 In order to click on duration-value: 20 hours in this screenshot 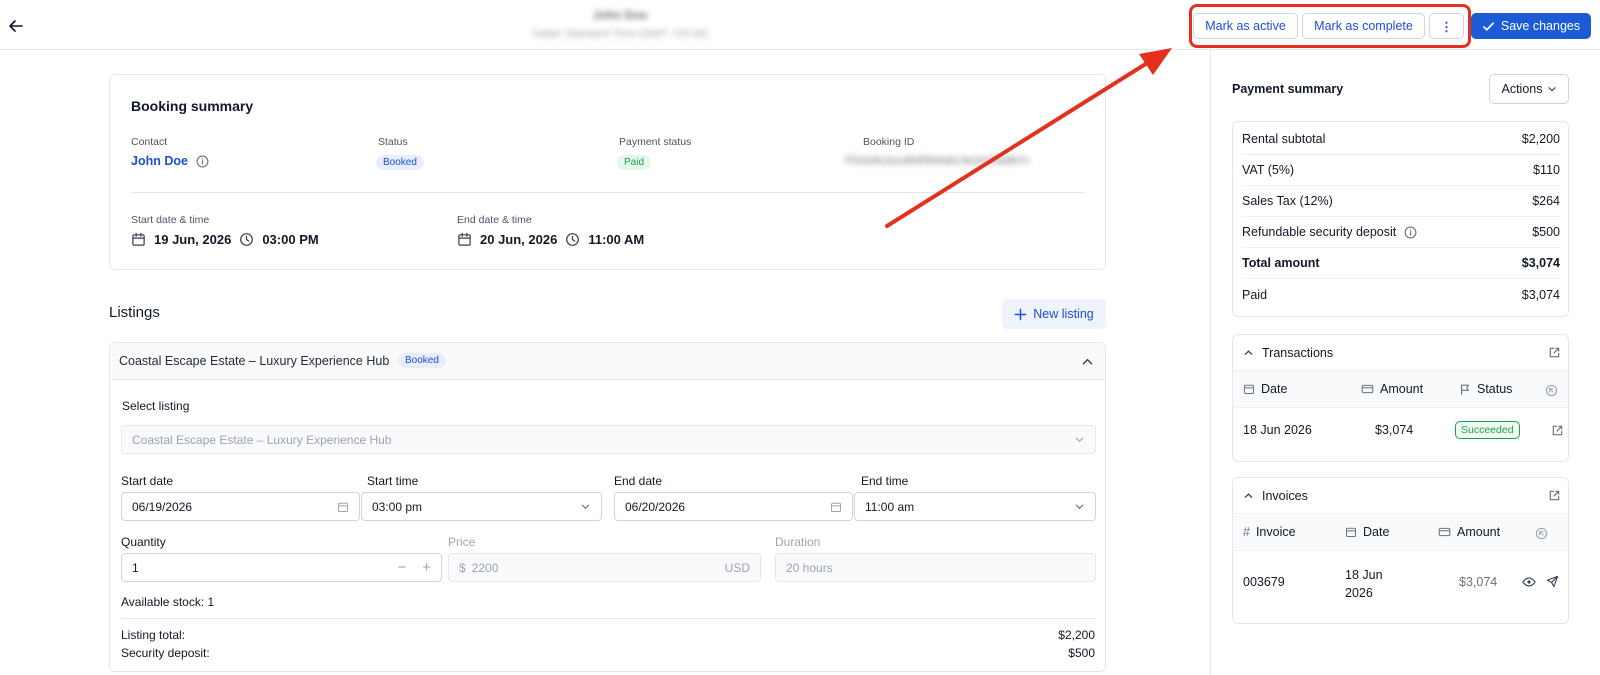, I will do `click(809, 567)`.